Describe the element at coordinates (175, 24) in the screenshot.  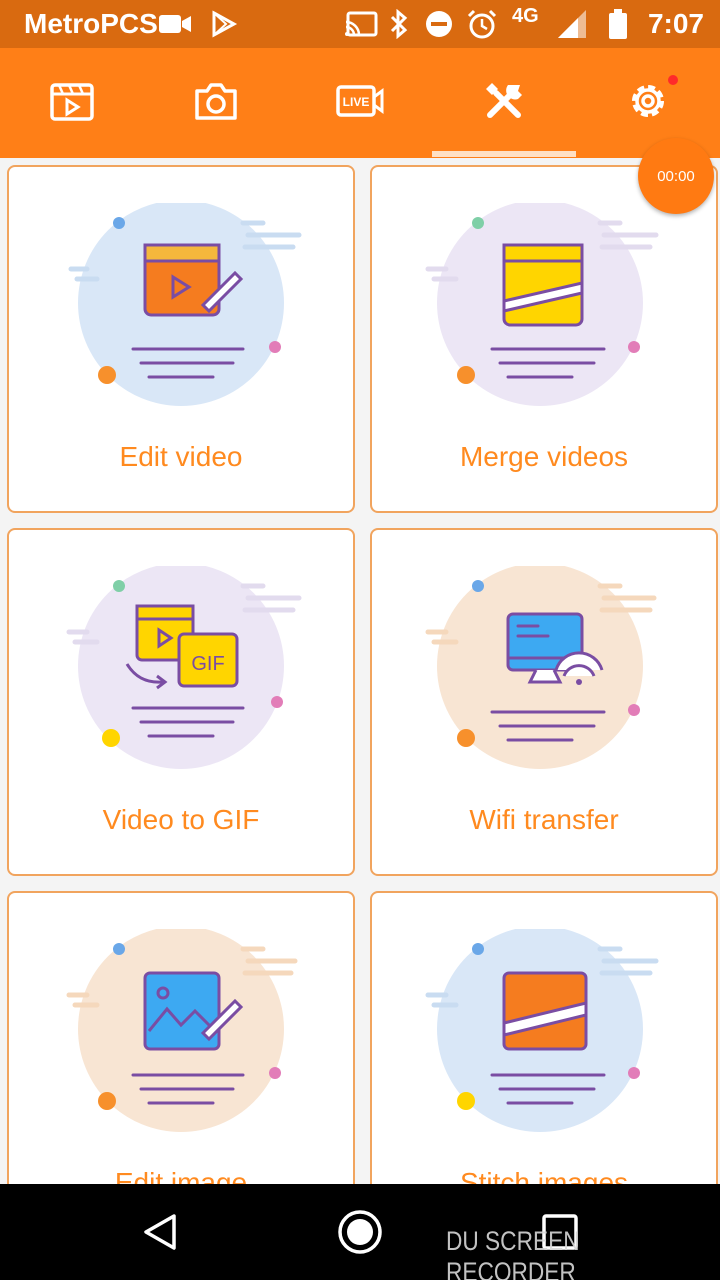
I see `video-record-icon` at that location.